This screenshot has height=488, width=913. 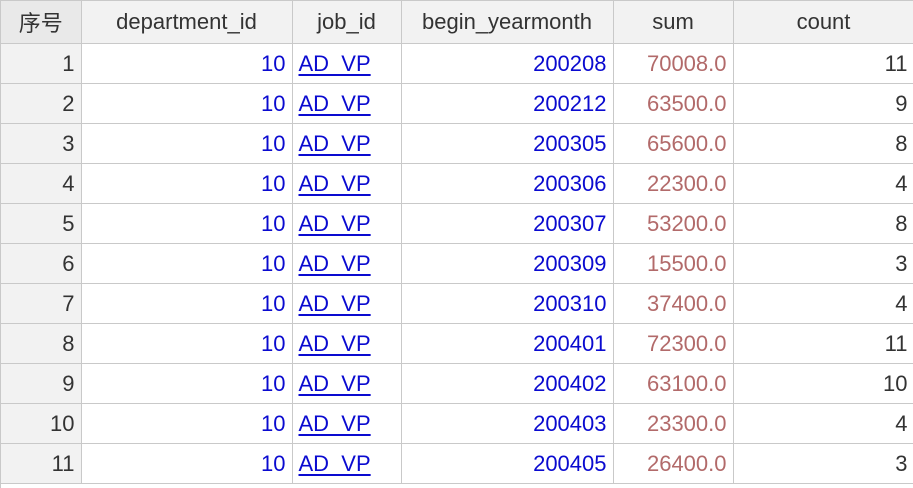 I want to click on column-header-begin-yearmonth: begin_yearmonth, so click(x=507, y=22).